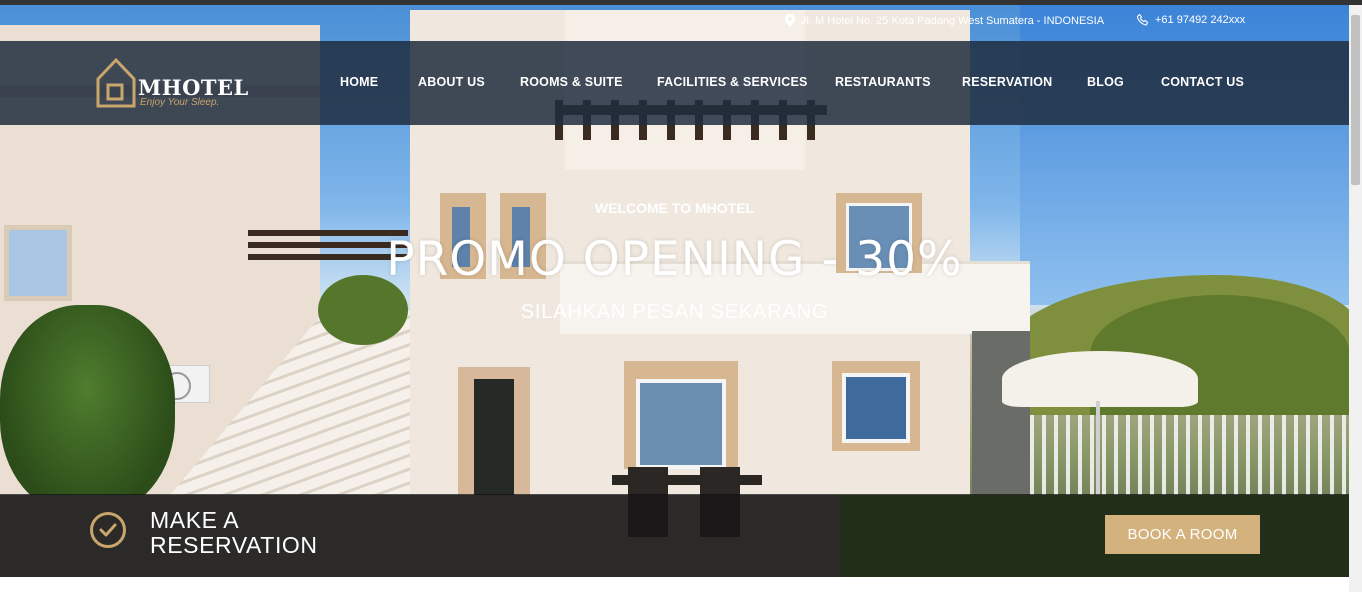  I want to click on phone-icon, so click(1143, 20).